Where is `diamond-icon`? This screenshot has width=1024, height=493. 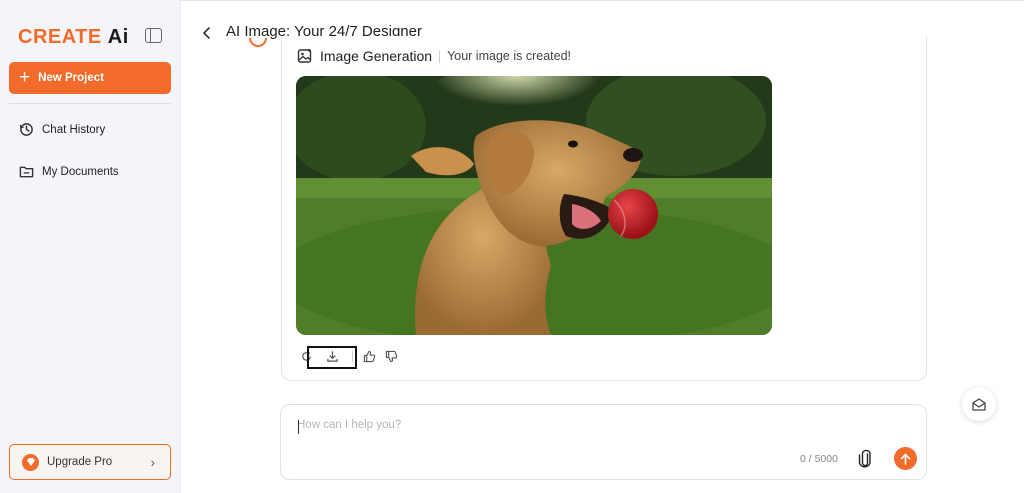
diamond-icon is located at coordinates (30, 462).